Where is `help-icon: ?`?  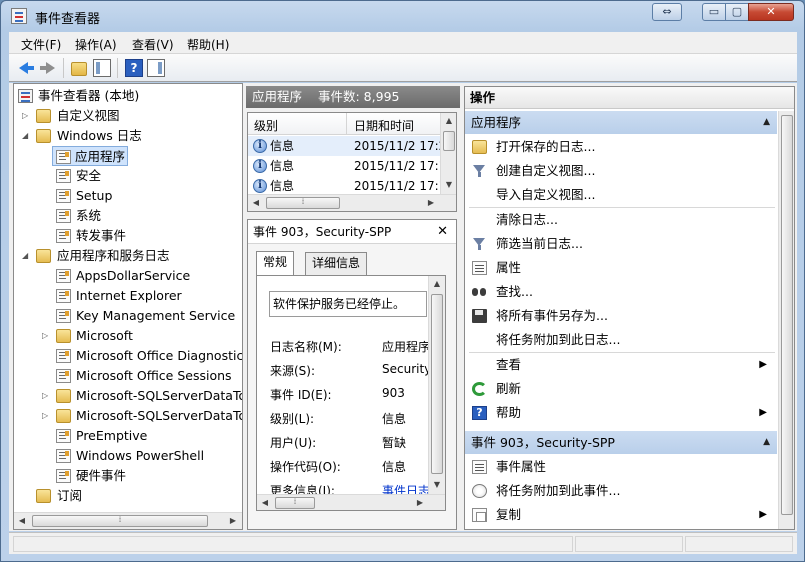 help-icon: ? is located at coordinates (134, 68).